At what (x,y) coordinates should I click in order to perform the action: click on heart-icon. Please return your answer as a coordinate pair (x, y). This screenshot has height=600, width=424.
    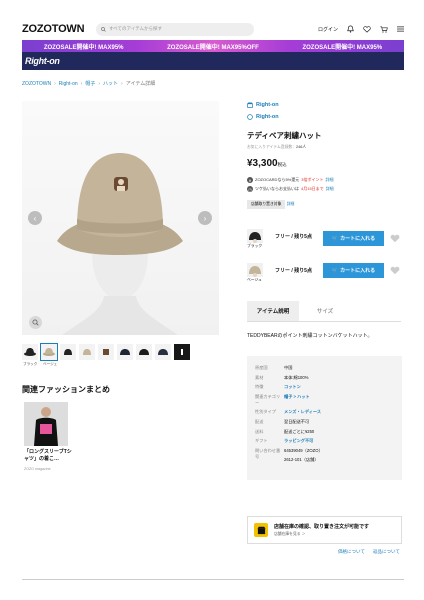
    Looking at the image, I should click on (367, 29).